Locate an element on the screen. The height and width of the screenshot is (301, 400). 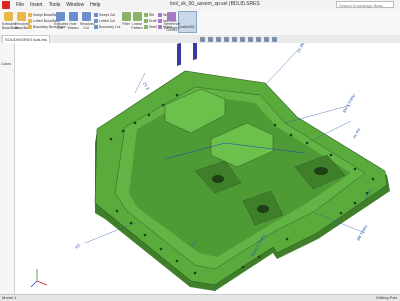
left-panel-label: Colors is located at coordinates (6, 64).